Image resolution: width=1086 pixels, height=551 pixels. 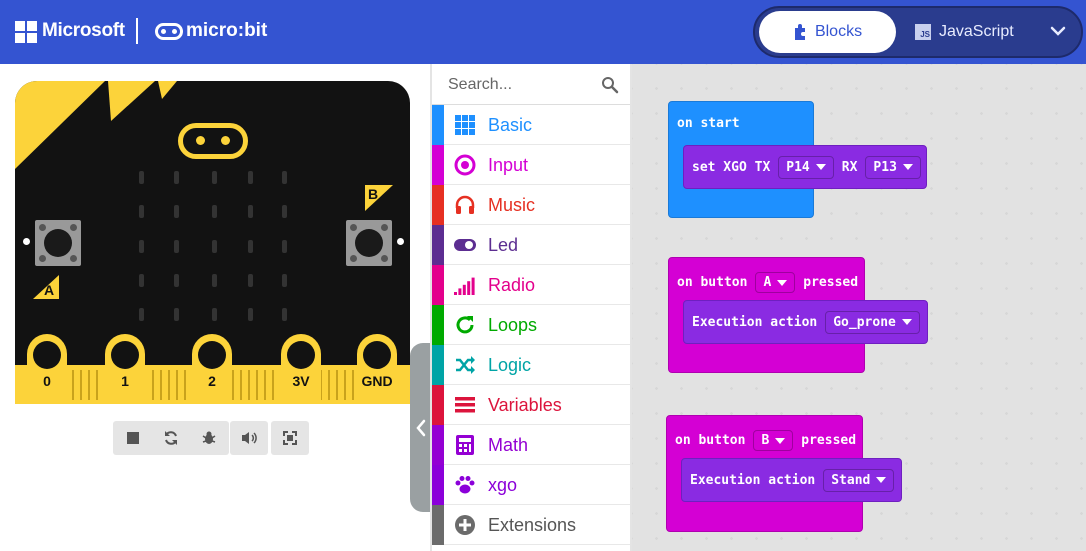 What do you see at coordinates (976, 31) in the screenshot?
I see `tab-javascript-label: JavaScript` at bounding box center [976, 31].